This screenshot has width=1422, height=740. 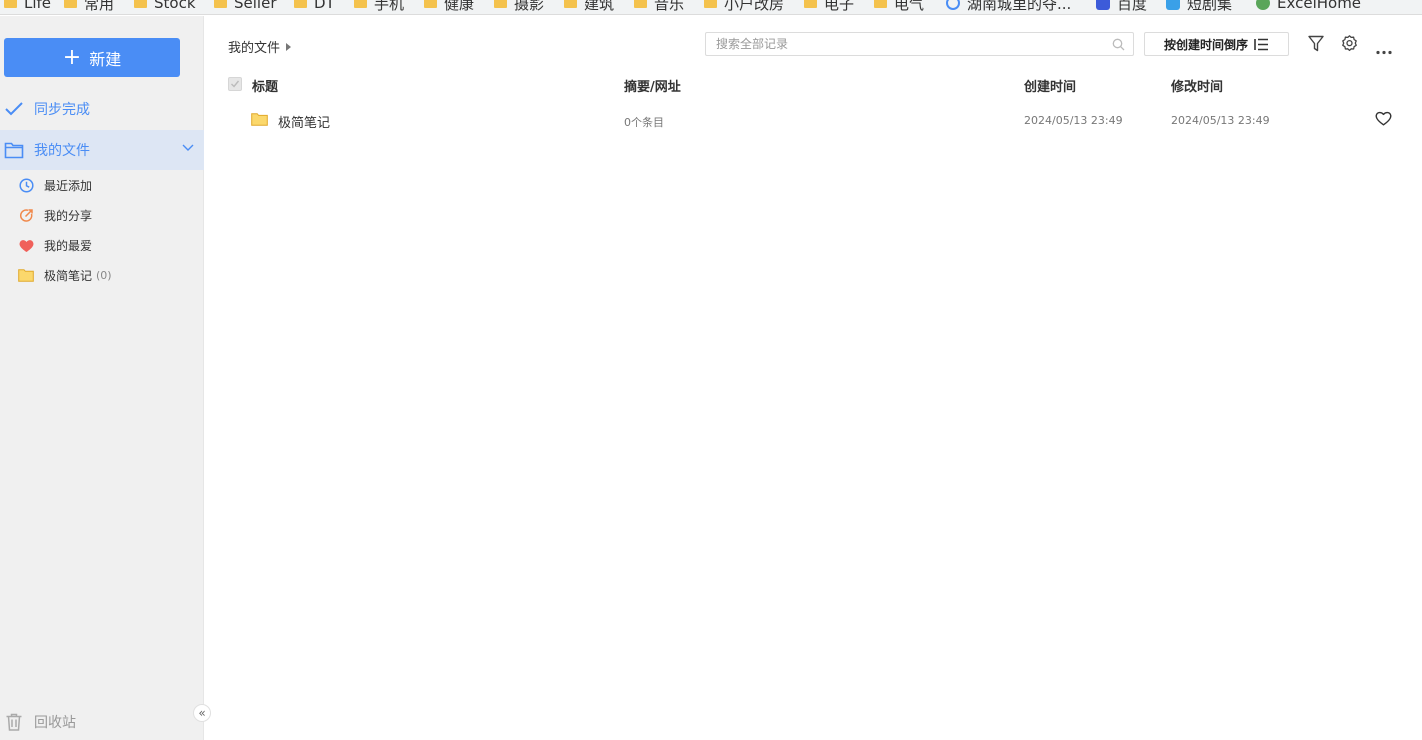 What do you see at coordinates (92, 57) in the screenshot?
I see `new-button: + 新建` at bounding box center [92, 57].